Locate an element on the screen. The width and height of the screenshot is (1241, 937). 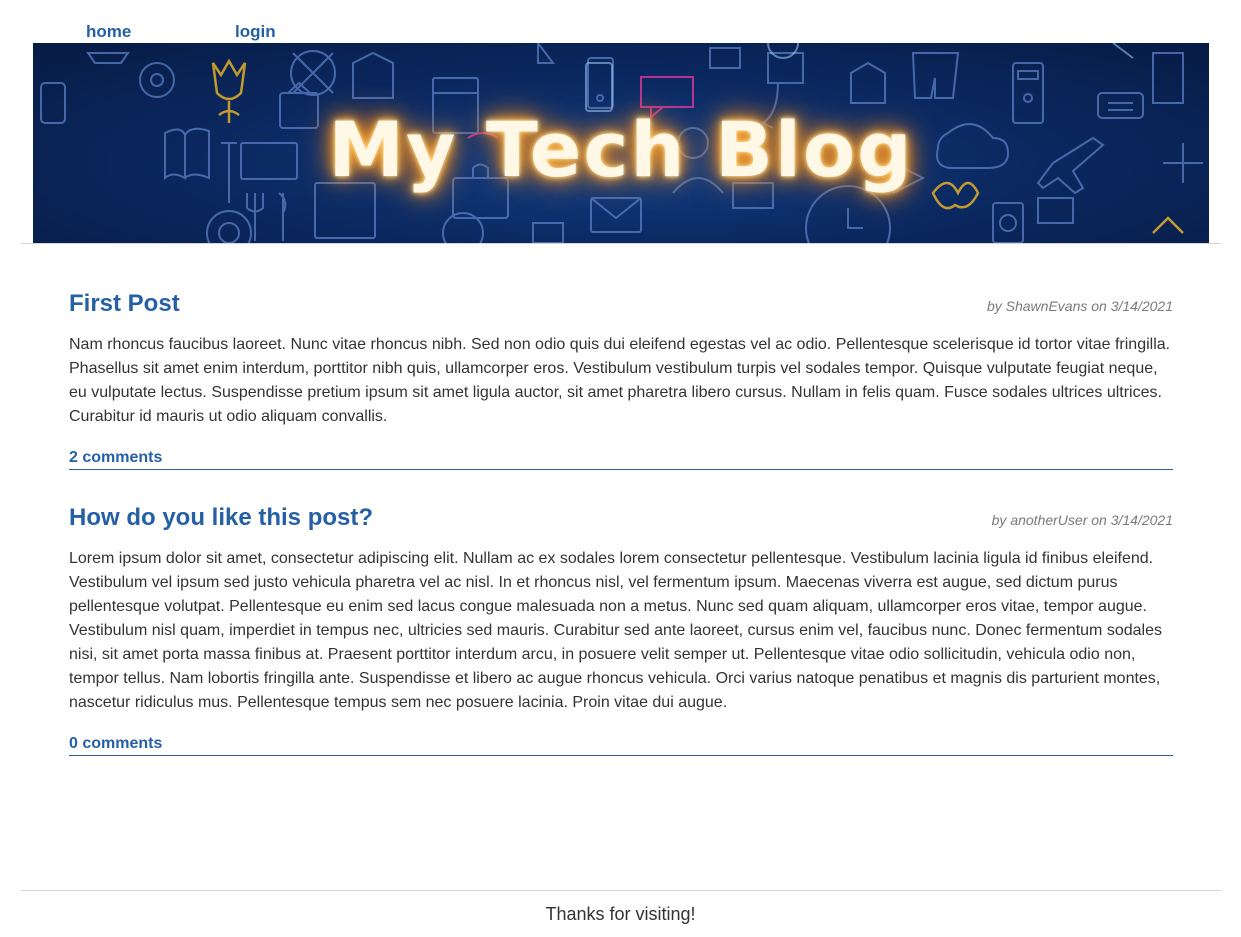
top-nav: home login is located at coordinates (620, 33).